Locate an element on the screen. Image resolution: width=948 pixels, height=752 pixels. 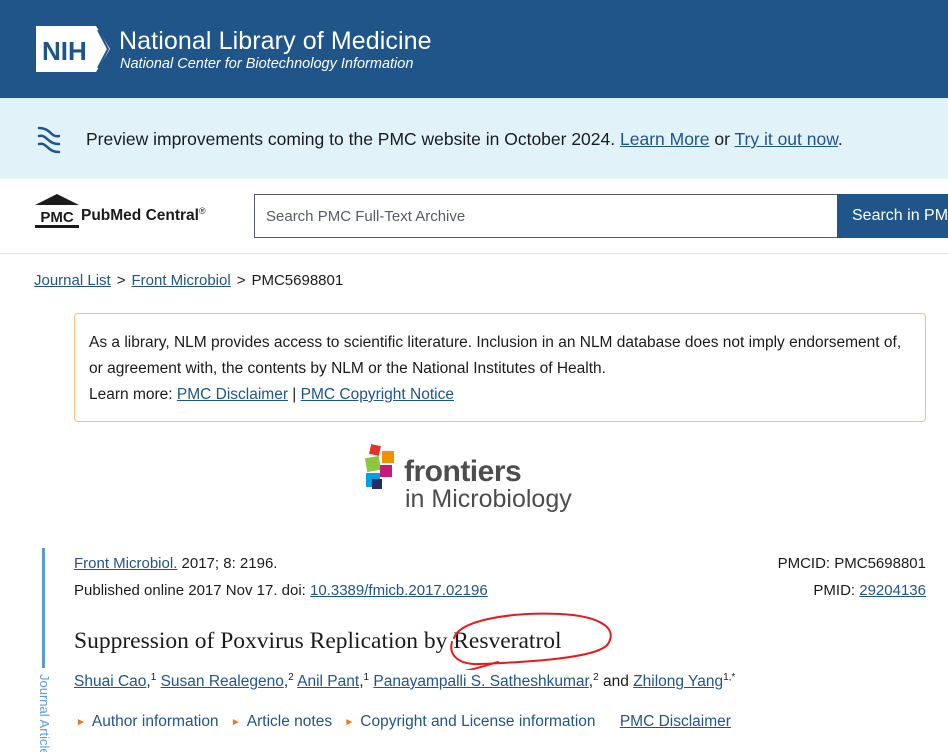
nih-logo-text: NIH is located at coordinates (64, 51).